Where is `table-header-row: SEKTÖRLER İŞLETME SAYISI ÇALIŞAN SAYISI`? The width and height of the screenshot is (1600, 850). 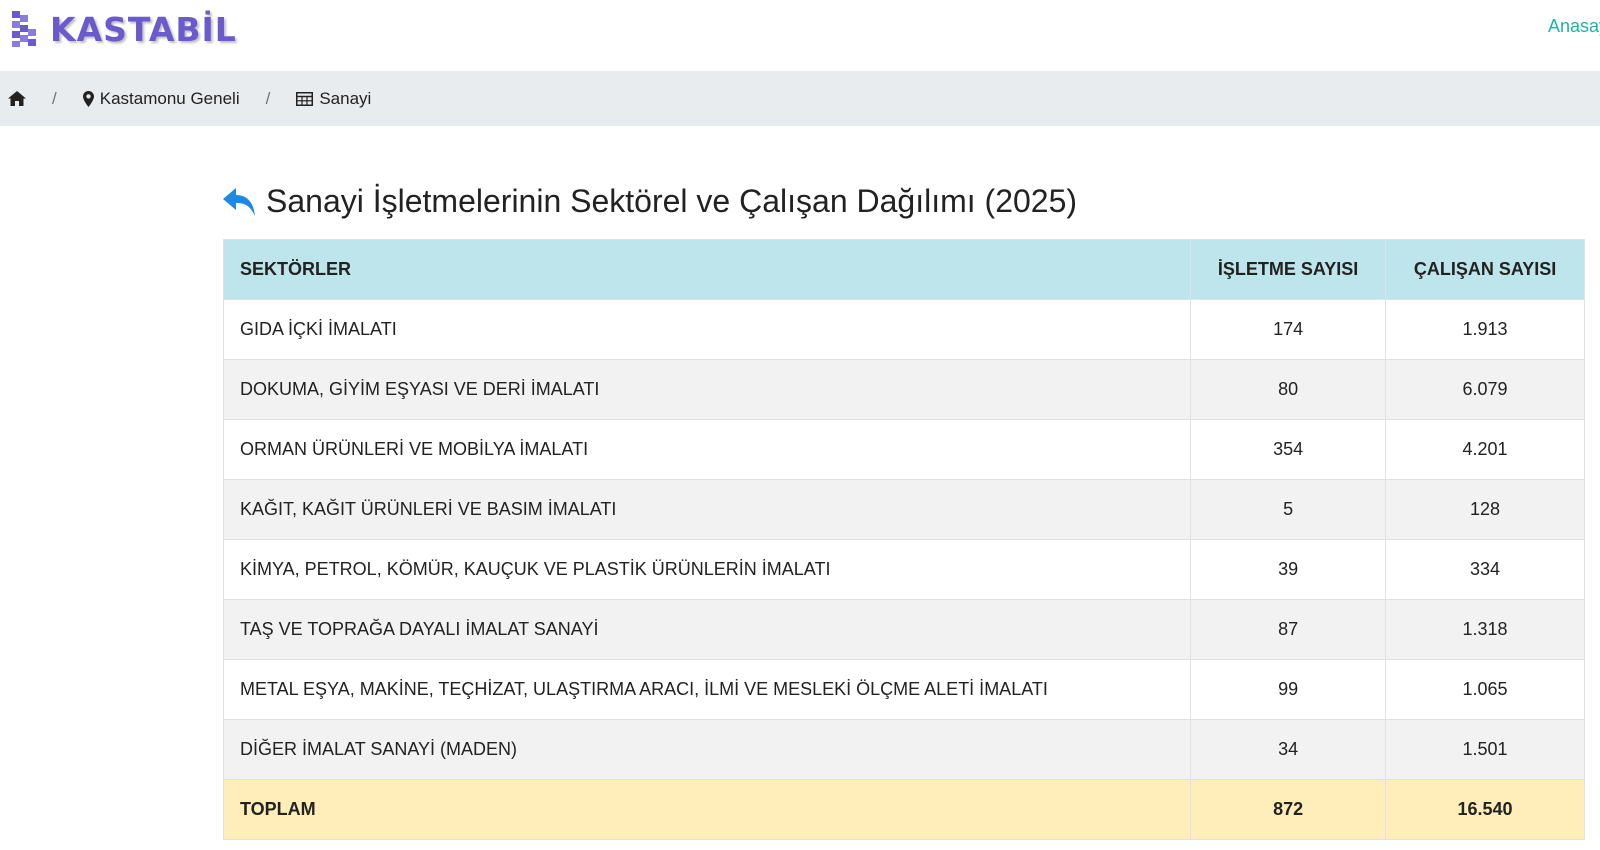 table-header-row: SEKTÖRLER İŞLETME SAYISI ÇALIŞAN SAYISI is located at coordinates (903, 269).